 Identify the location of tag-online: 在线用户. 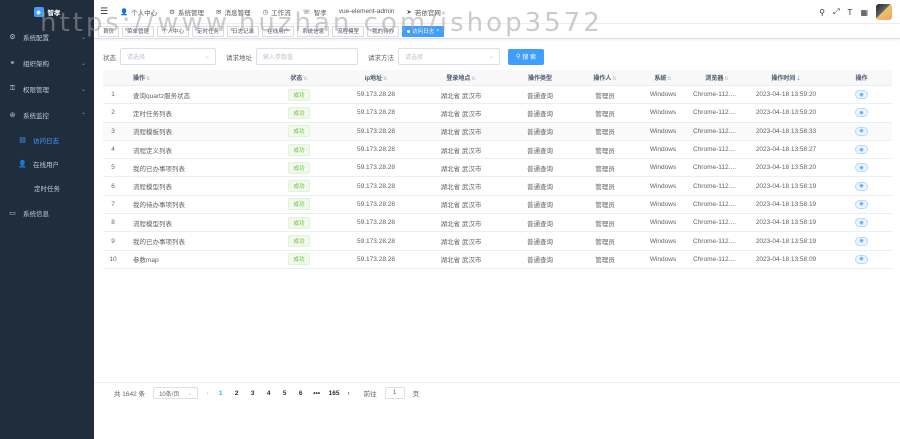
(278, 31).